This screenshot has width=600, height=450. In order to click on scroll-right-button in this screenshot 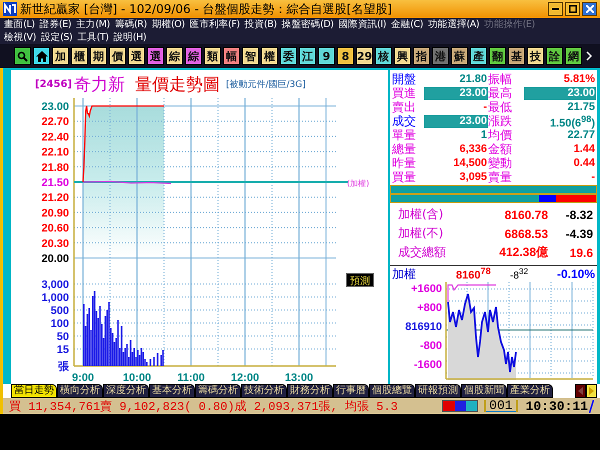, I will do `click(591, 391)`.